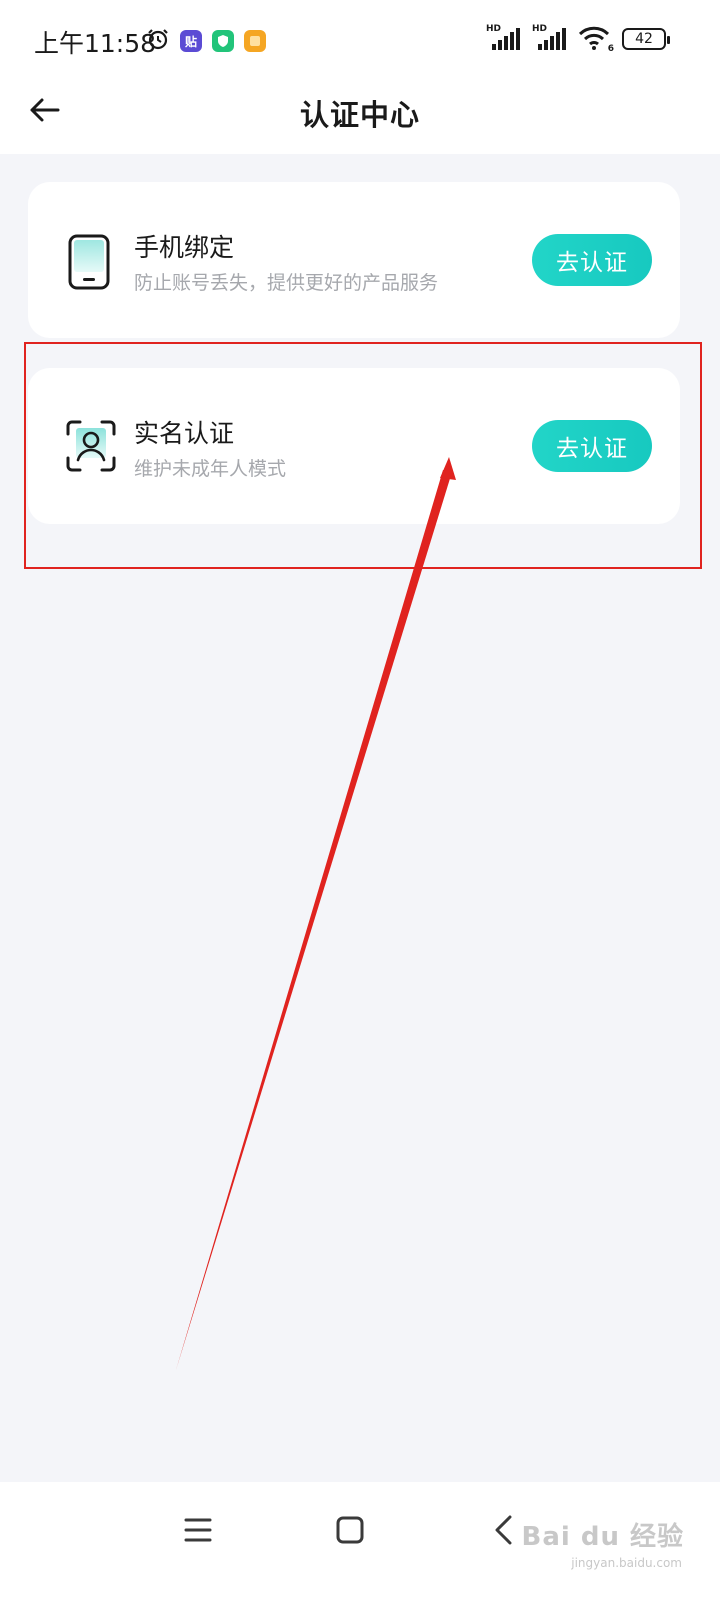 This screenshot has height=1600, width=720. Describe the element at coordinates (354, 446) in the screenshot. I see `real-name-card: 实名认证 维护未成年人模式 去认证` at that location.